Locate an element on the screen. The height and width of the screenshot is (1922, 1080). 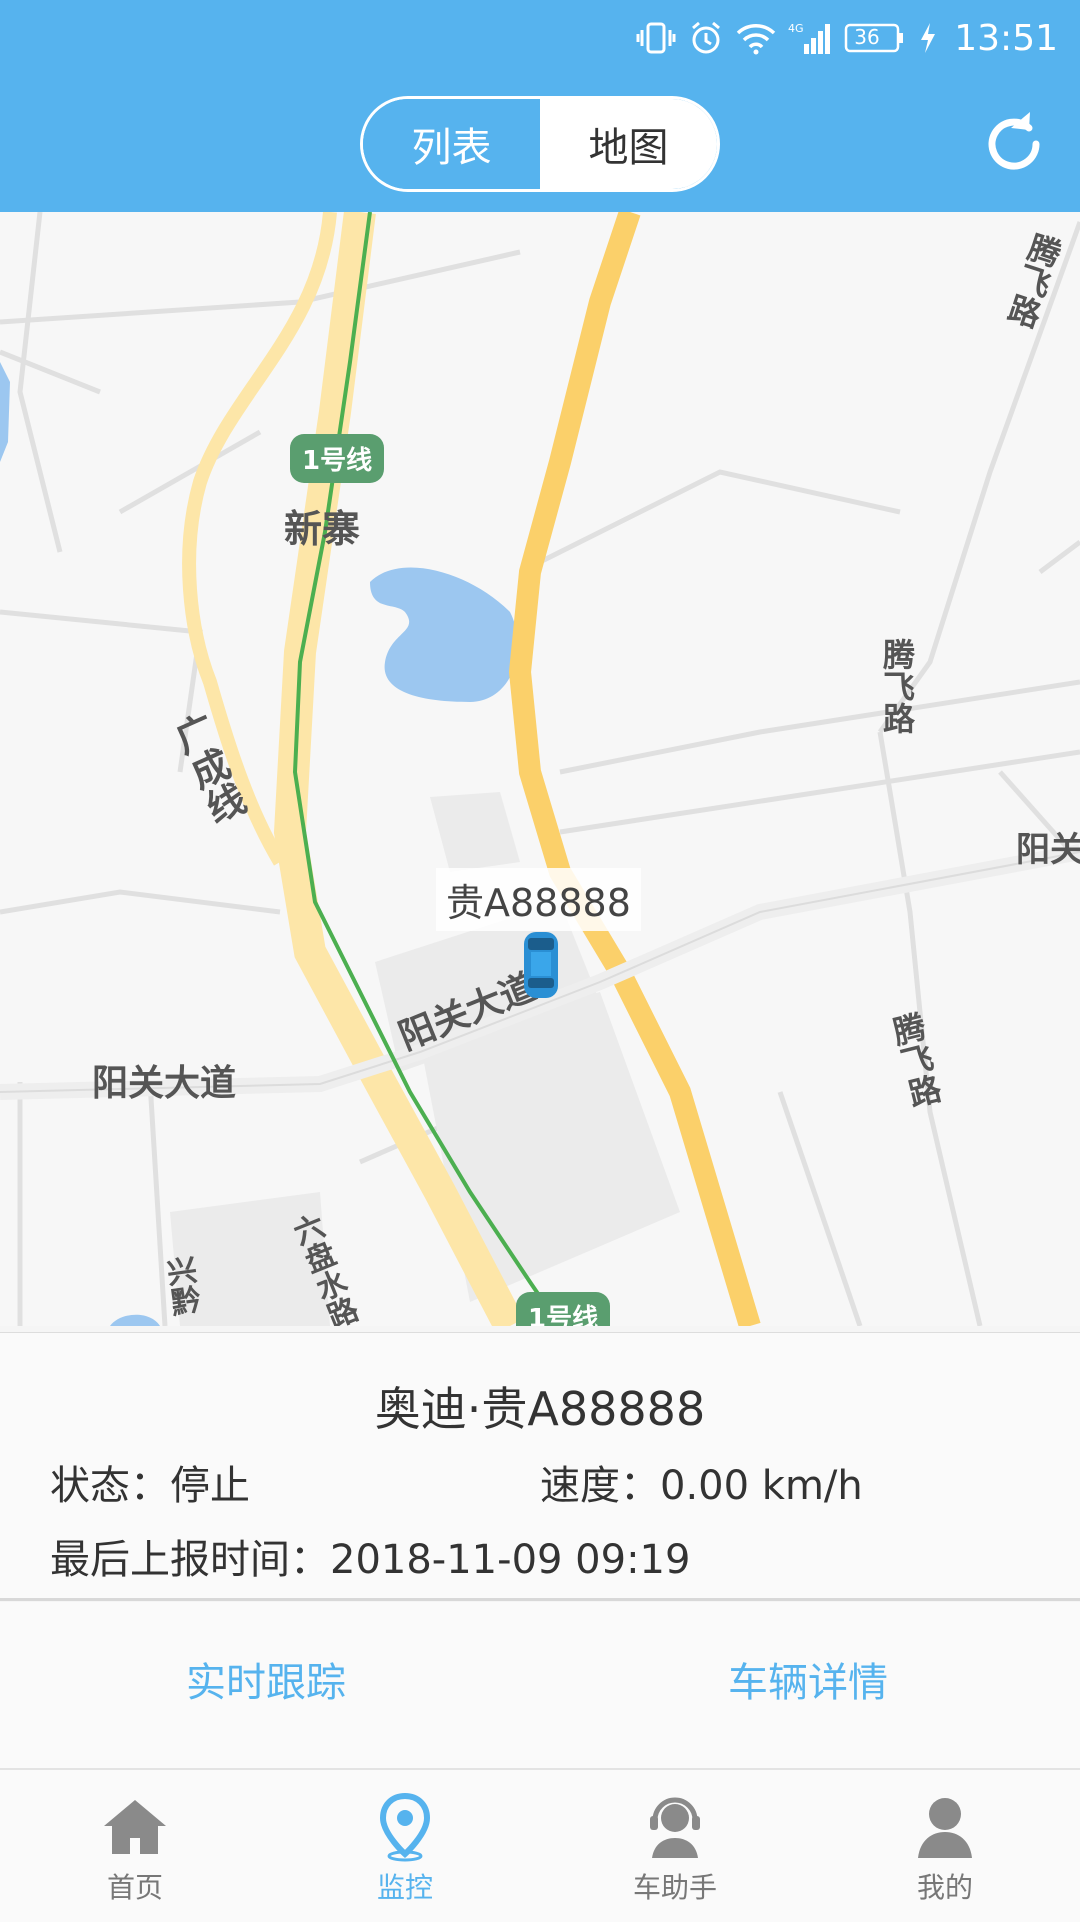
nav-label-assistant: 车助手 is located at coordinates (674, 1887).